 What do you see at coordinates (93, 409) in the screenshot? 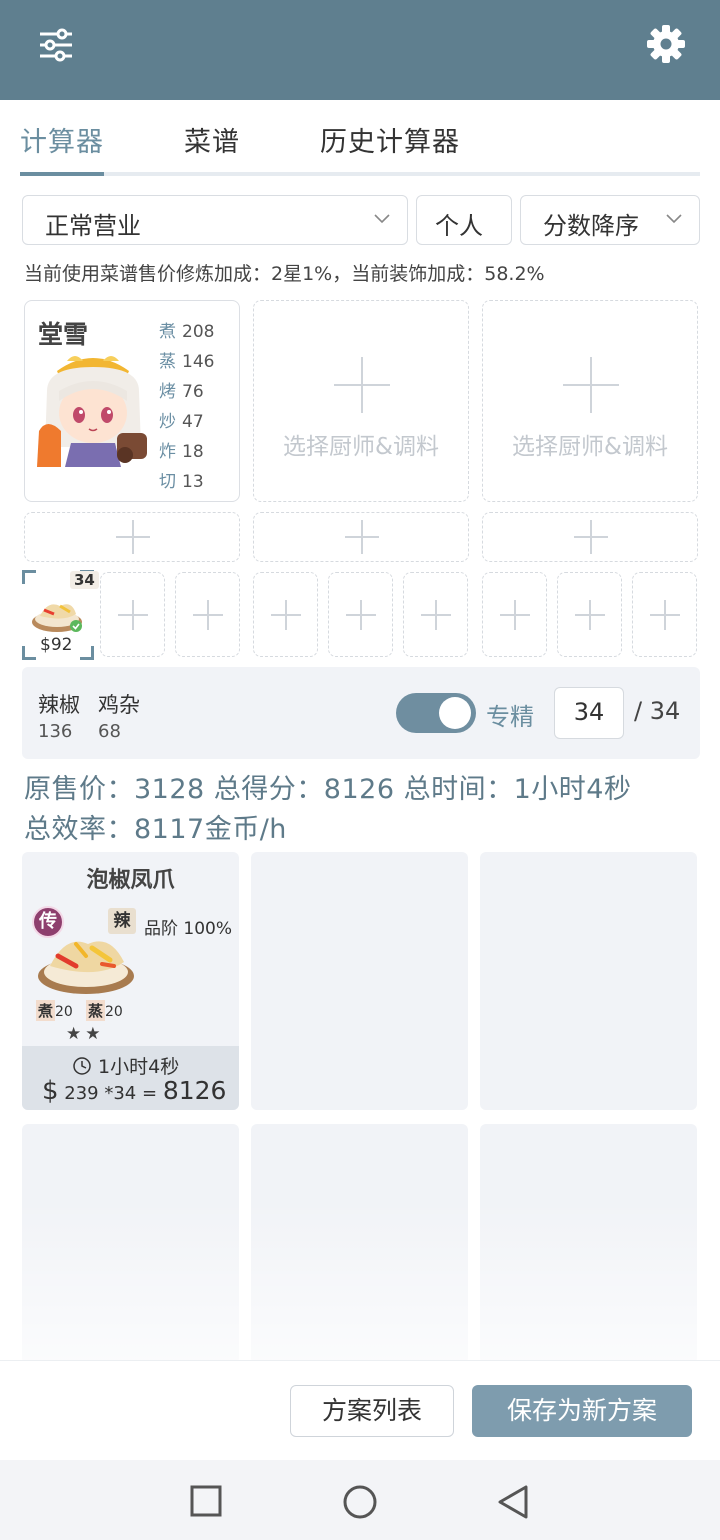
I see `chef-avatar` at bounding box center [93, 409].